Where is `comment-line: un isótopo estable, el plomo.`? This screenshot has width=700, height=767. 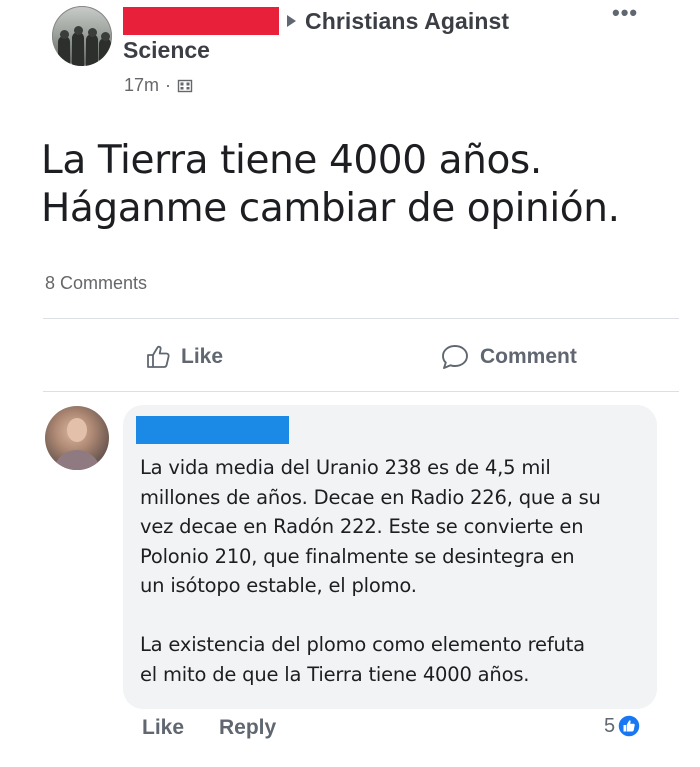
comment-line: un isótopo estable, el plomo. is located at coordinates (278, 585).